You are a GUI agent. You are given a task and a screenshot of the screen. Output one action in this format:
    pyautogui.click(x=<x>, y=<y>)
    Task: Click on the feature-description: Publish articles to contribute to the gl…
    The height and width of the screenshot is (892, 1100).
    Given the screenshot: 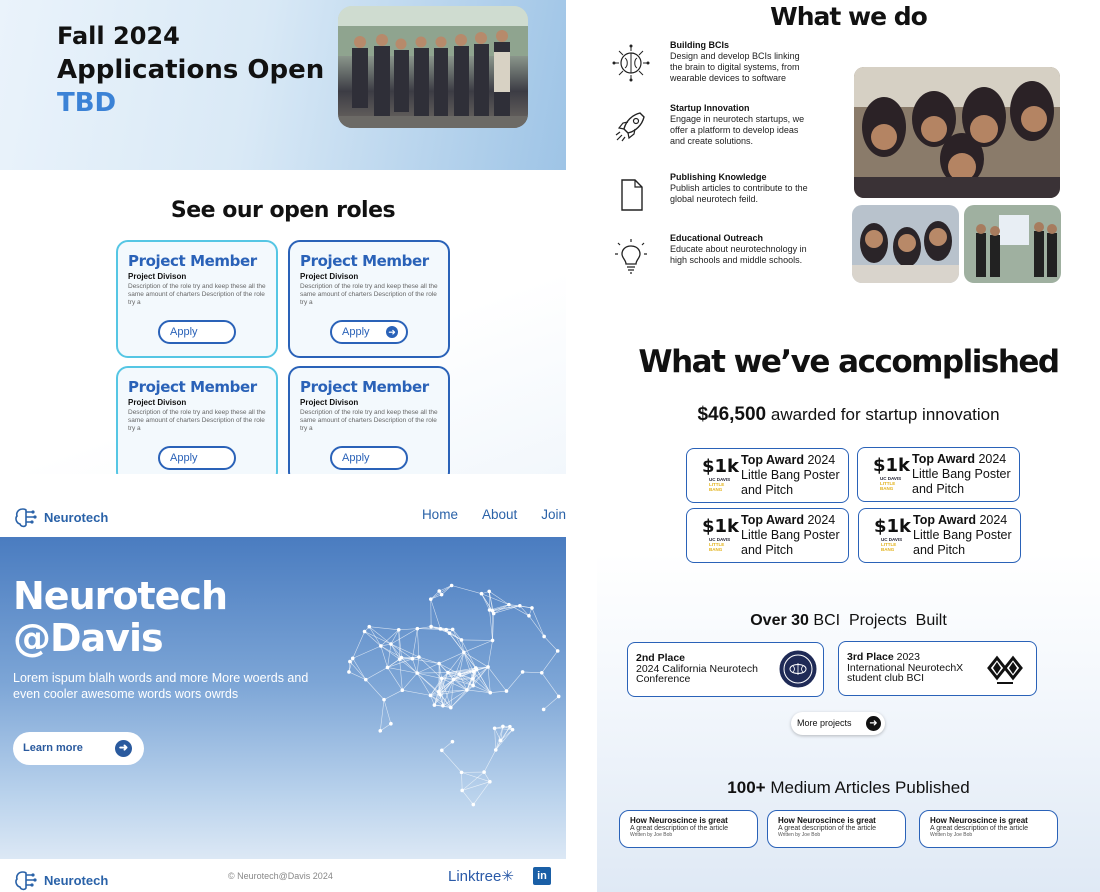 What is the action you would take?
    pyautogui.click(x=739, y=193)
    